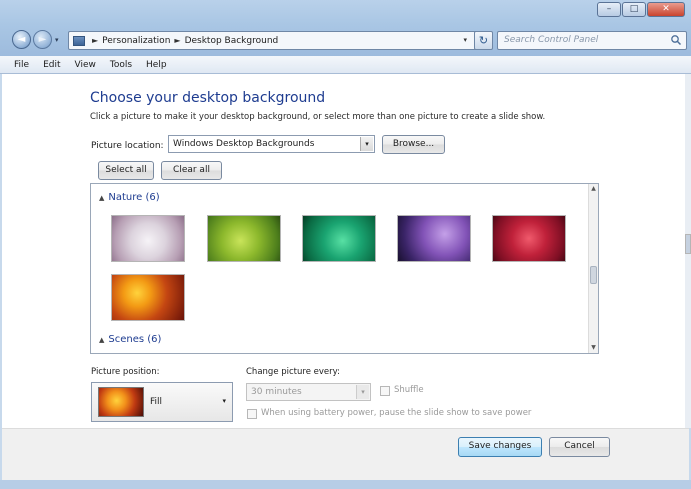 The height and width of the screenshot is (489, 691). What do you see at coordinates (244, 238) in the screenshot?
I see `wallpaper-thumbnail-green-leaves` at bounding box center [244, 238].